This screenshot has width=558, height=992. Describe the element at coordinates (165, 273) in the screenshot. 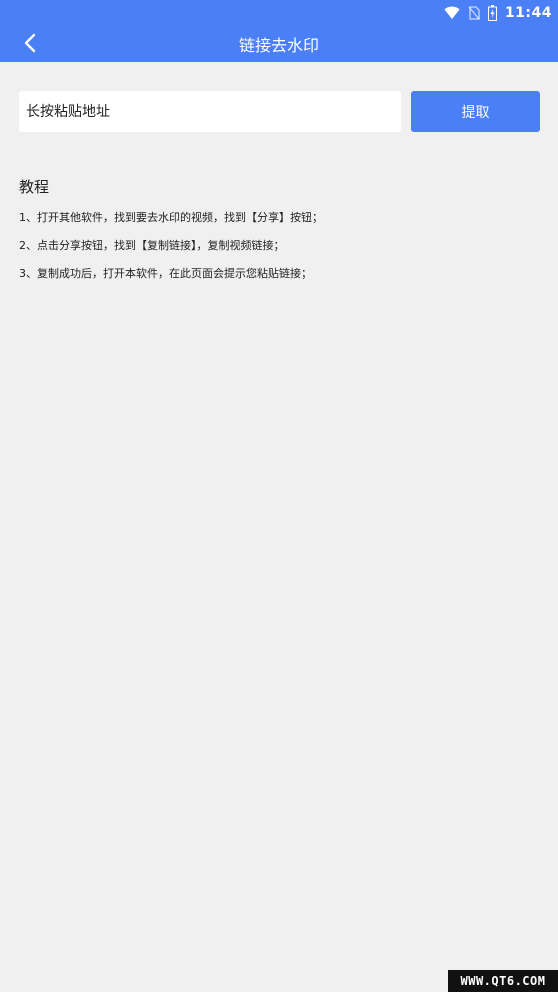

I see `tutorial-step-3: 3、复制成功后，打开本软件，在此页面会提示您粘贴链接；` at that location.